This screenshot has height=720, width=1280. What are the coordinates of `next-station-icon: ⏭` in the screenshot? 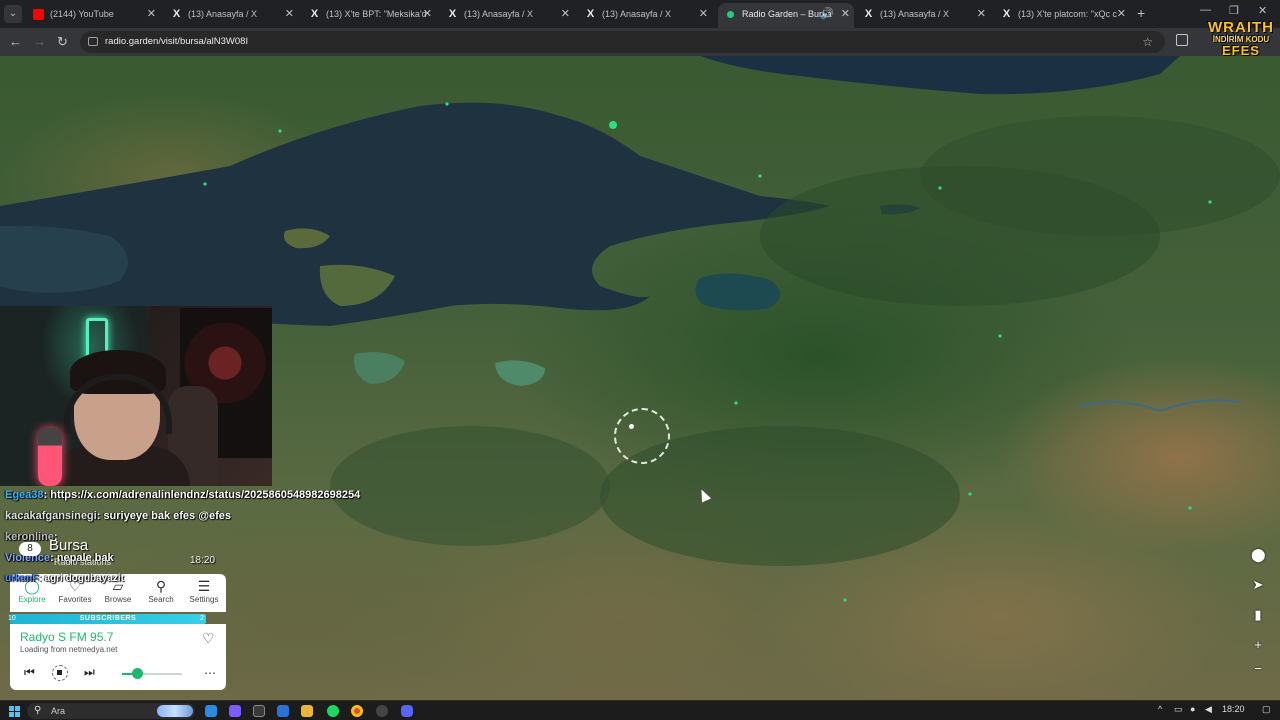 It's located at (89, 672).